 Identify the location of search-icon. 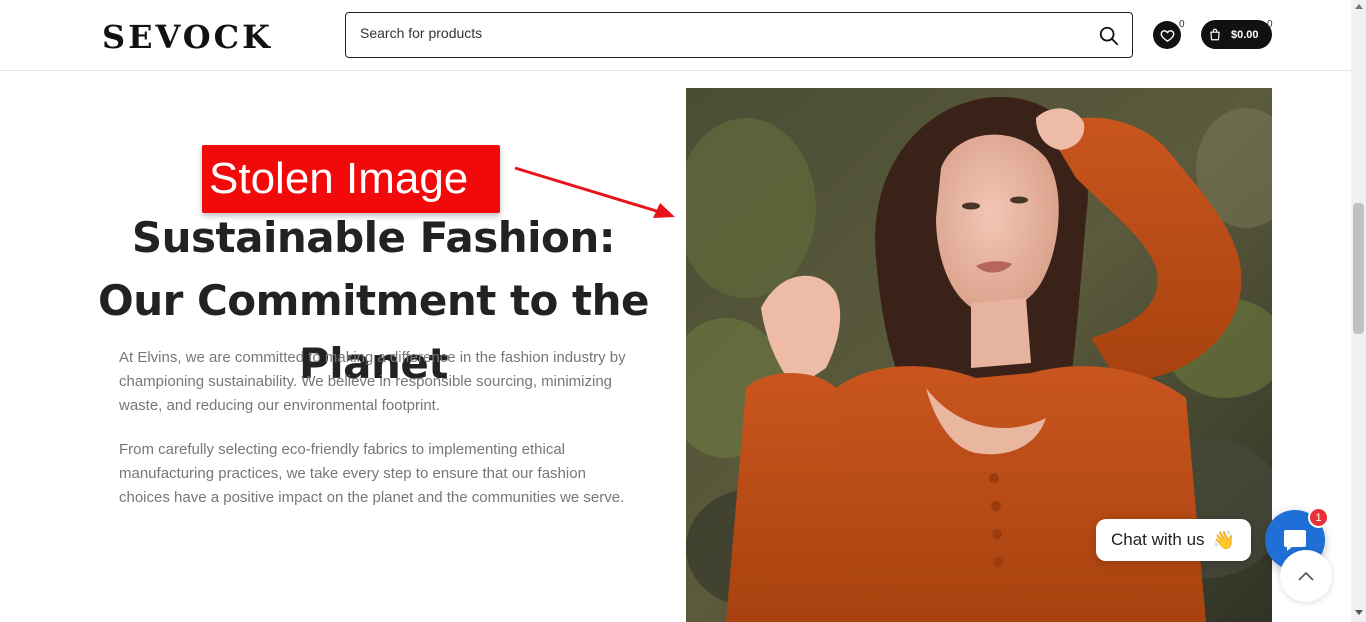
(1109, 36).